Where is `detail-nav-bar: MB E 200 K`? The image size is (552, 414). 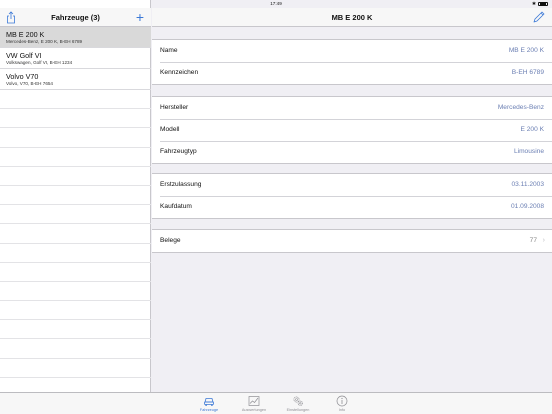
detail-nav-bar: MB E 200 K is located at coordinates (352, 17).